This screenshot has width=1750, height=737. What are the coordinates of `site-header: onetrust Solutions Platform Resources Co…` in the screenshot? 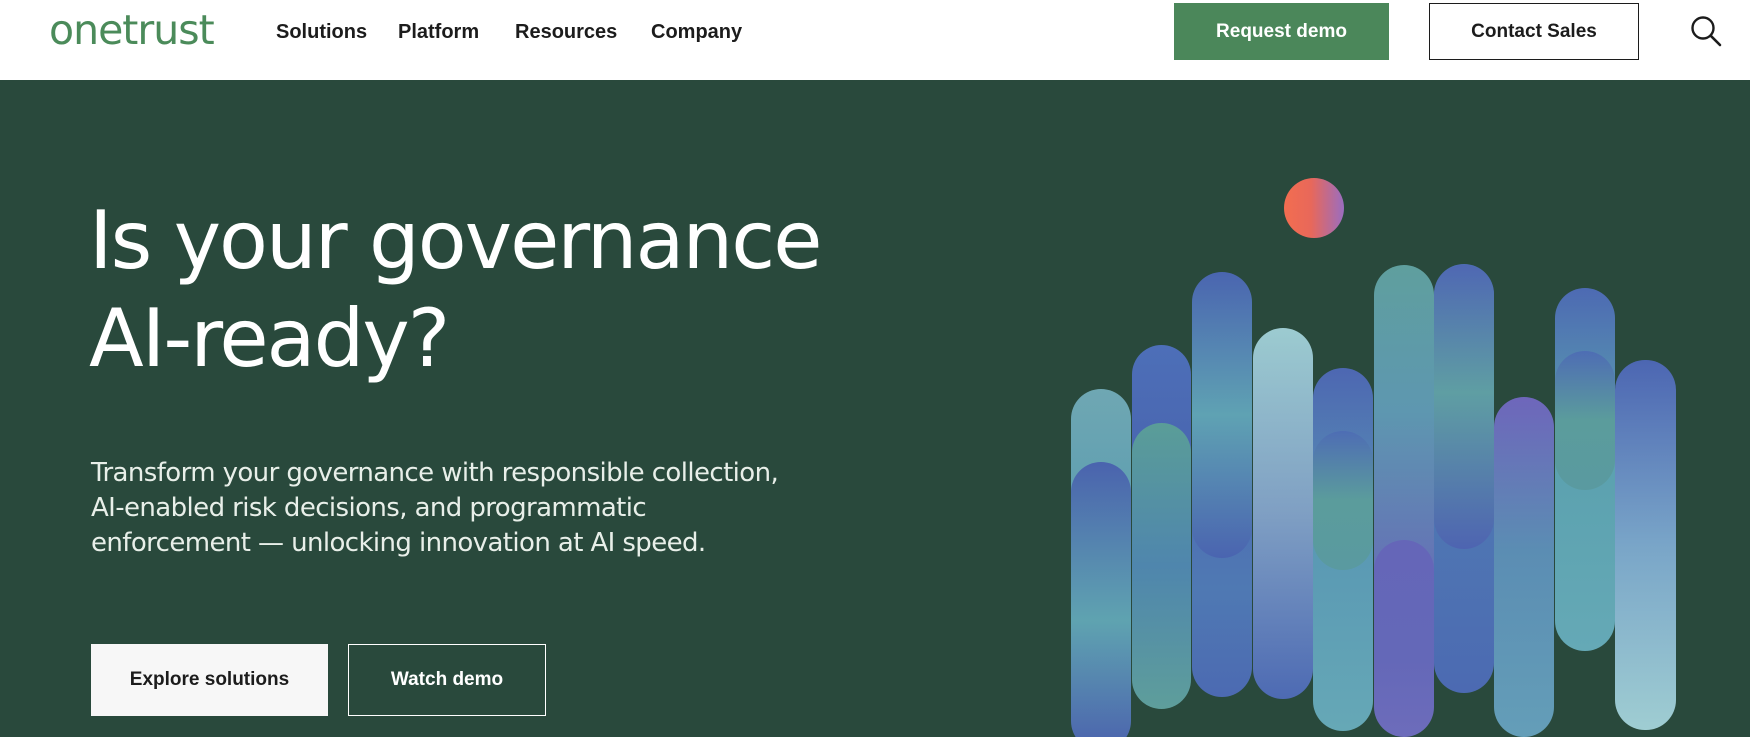 It's located at (875, 40).